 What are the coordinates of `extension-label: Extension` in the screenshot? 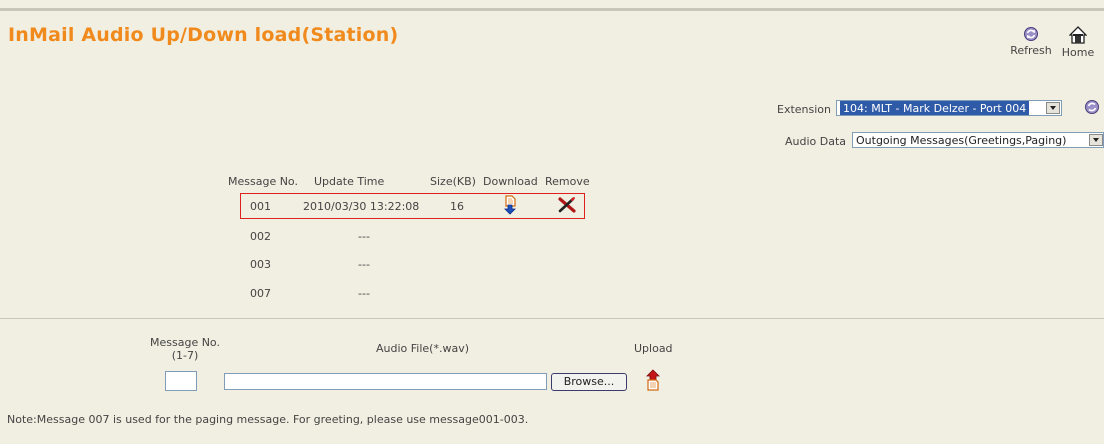 It's located at (804, 109).